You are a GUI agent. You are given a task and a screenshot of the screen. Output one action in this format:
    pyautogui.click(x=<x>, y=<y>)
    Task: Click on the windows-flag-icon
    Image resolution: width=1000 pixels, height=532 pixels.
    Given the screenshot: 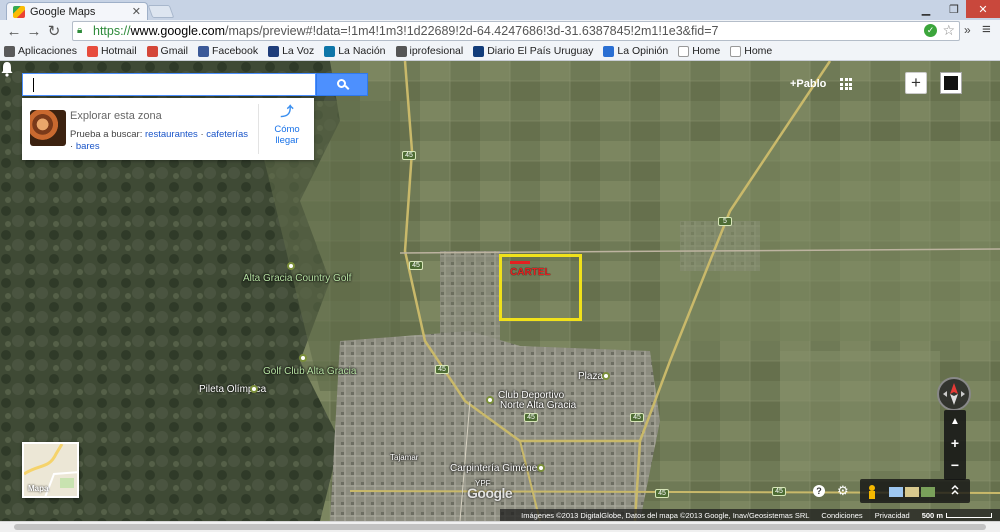 What is the action you would take?
    pyautogui.click(x=92, y=51)
    